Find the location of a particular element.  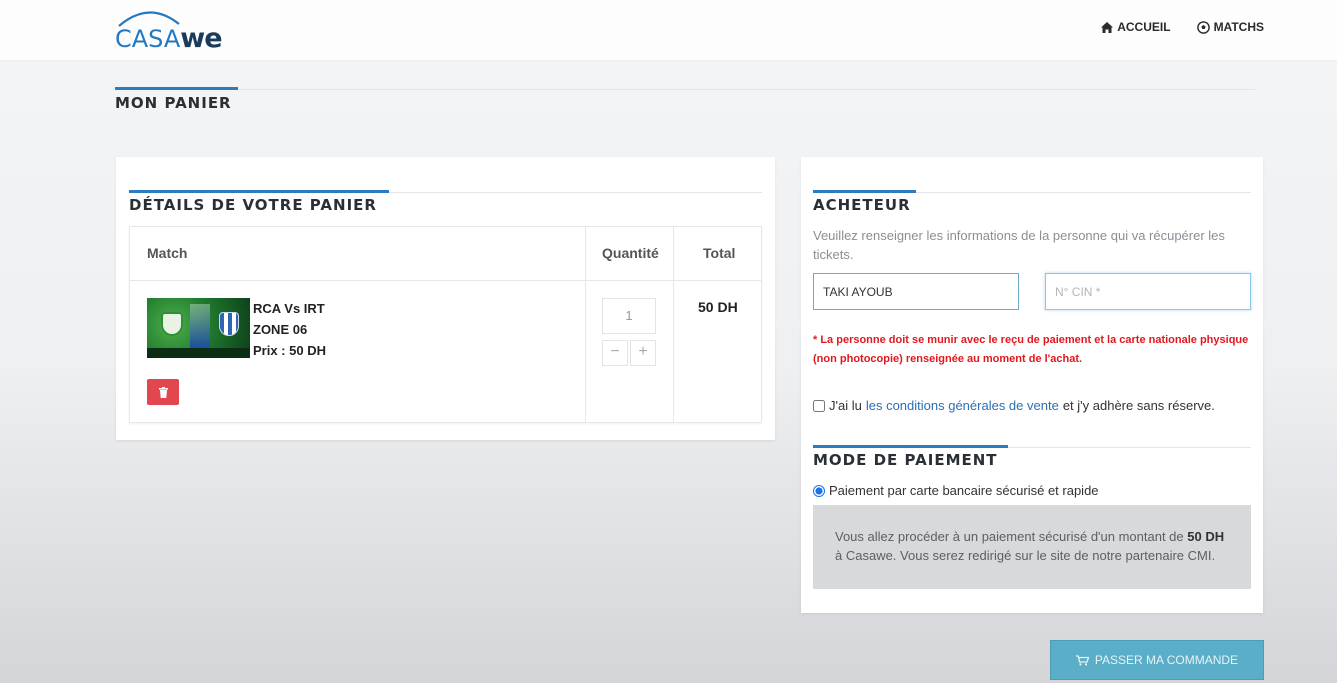

nav-matchs-label: MATCHS is located at coordinates (1238, 27).